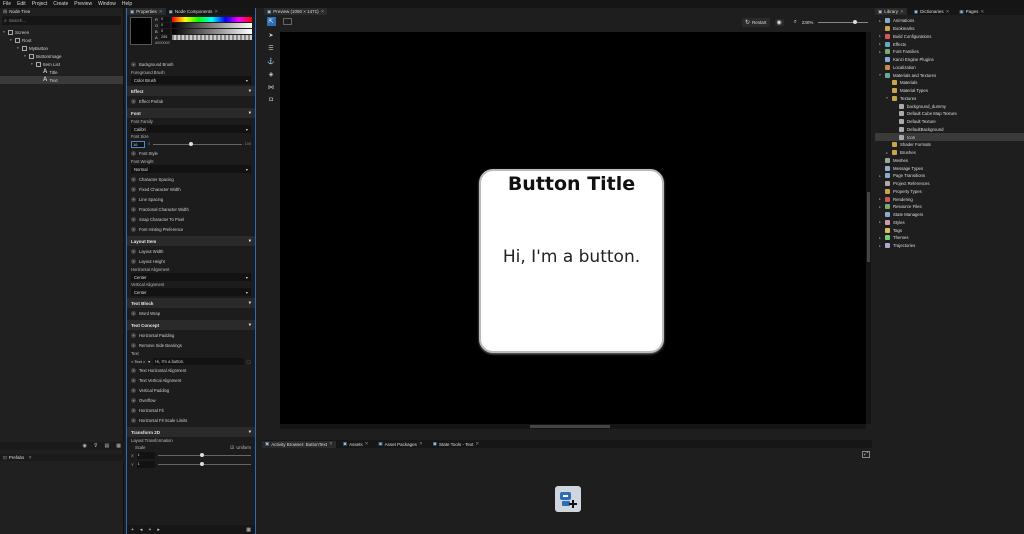 Image resolution: width=1024 pixels, height=534 pixels. I want to click on horizontal-alignment-dropdown: Center ▾, so click(191, 277).